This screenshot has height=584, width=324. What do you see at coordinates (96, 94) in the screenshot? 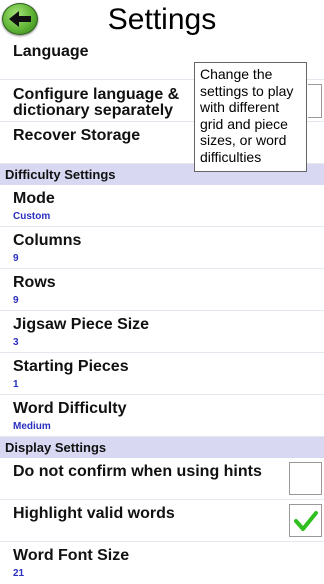
I see `configure-label-line1: Configure language &` at bounding box center [96, 94].